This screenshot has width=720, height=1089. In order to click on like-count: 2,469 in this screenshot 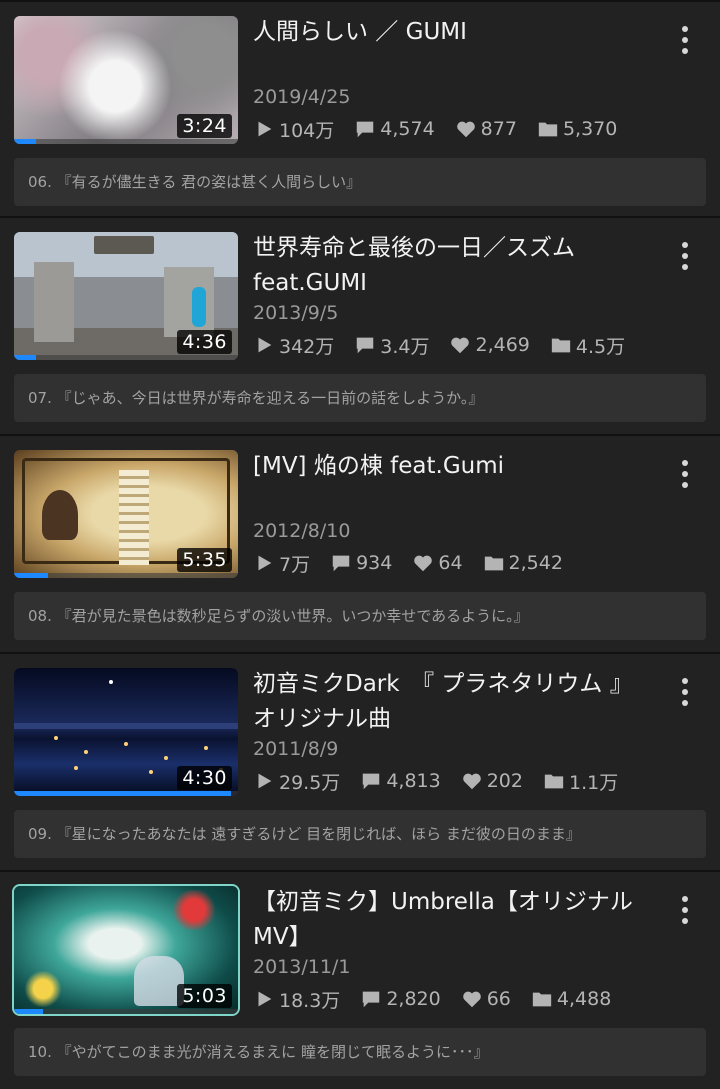, I will do `click(489, 345)`.